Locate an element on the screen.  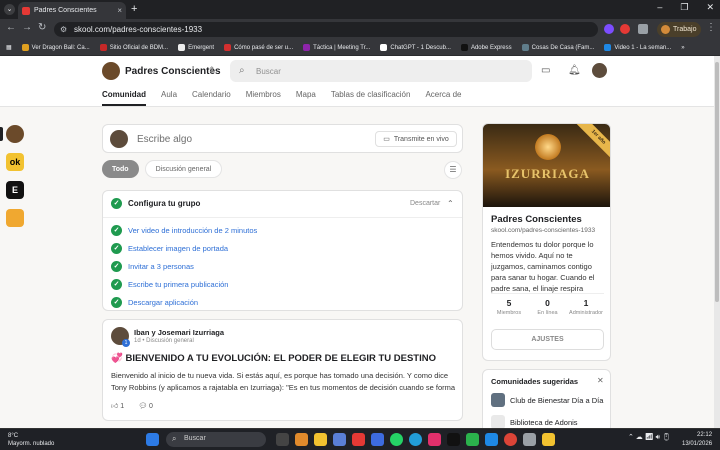
reload-icon: ↻ is located at coordinates (42, 27).